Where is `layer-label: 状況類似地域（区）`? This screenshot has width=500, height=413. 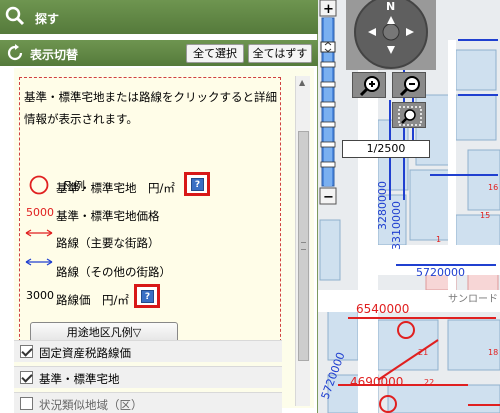
layer-label: 状況類似地域（区） is located at coordinates (91, 405).